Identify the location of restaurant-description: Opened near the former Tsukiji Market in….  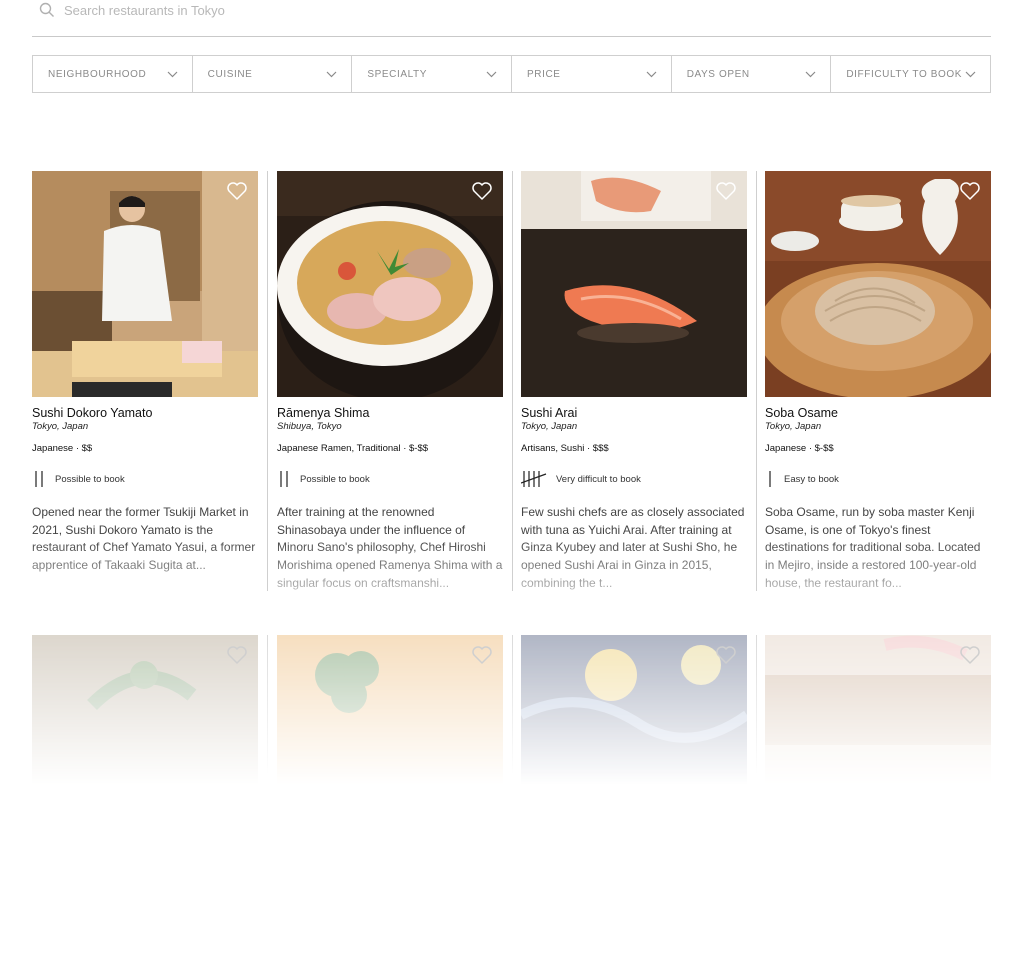
(144, 539).